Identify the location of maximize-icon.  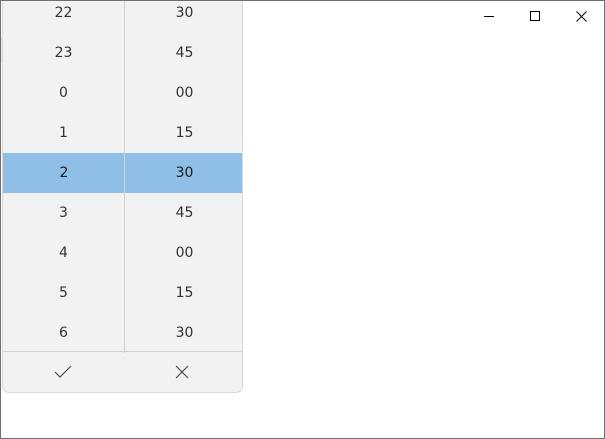
(535, 16).